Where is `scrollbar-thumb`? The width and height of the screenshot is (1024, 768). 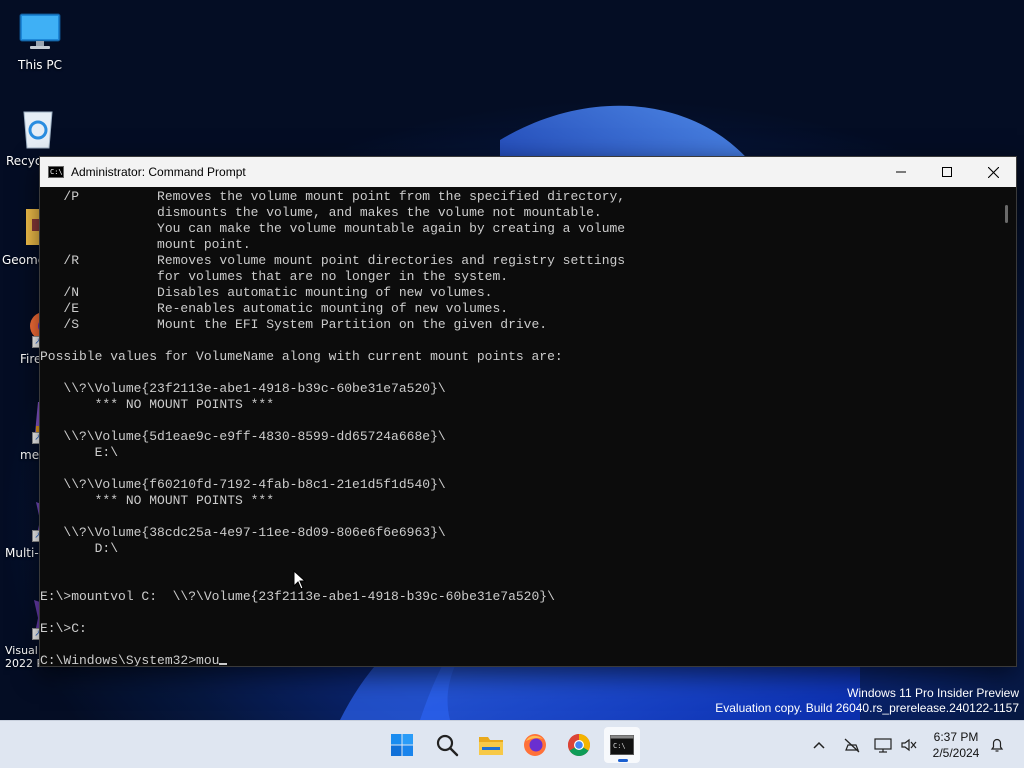 scrollbar-thumb is located at coordinates (1006, 214).